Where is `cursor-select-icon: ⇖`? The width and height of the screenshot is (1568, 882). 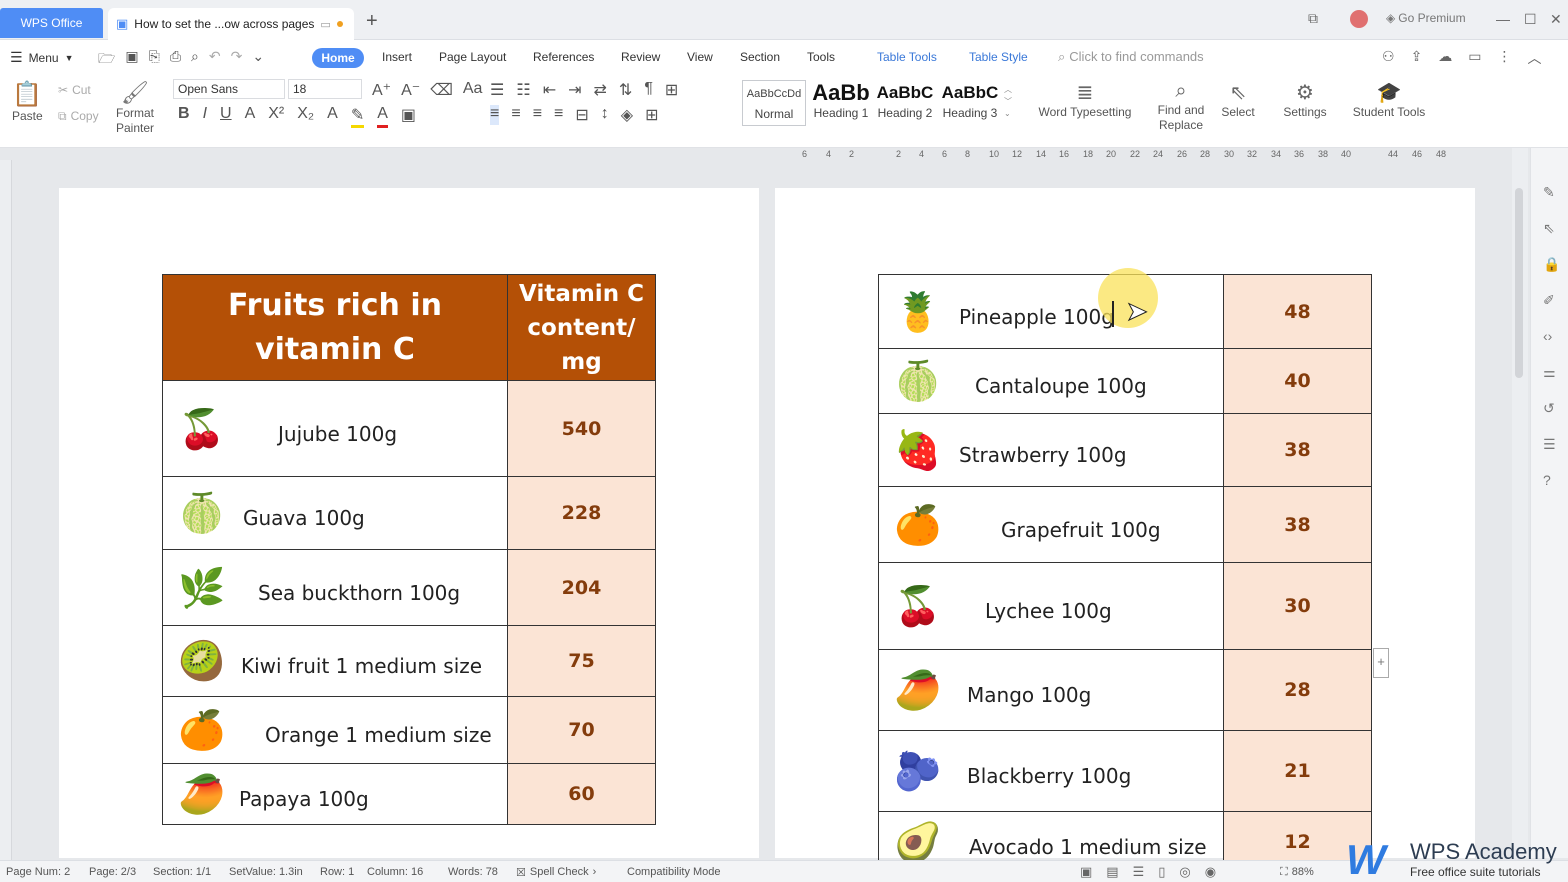
cursor-select-icon: ⇖ is located at coordinates (1549, 228).